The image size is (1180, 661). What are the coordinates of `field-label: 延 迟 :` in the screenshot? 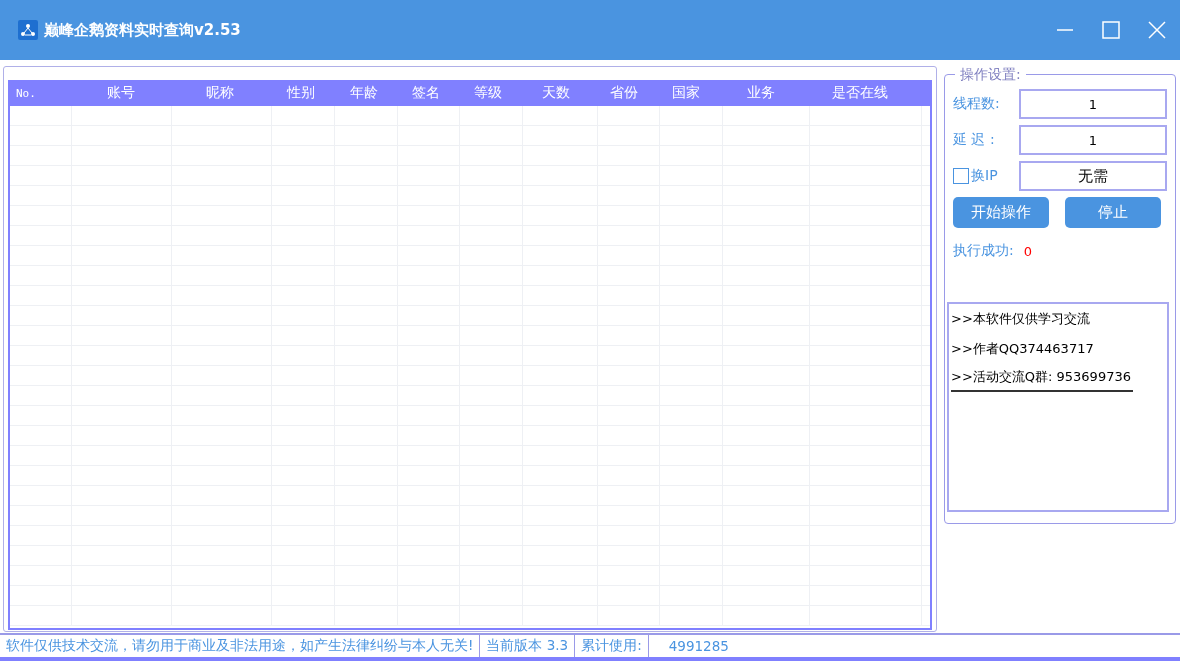 It's located at (974, 140).